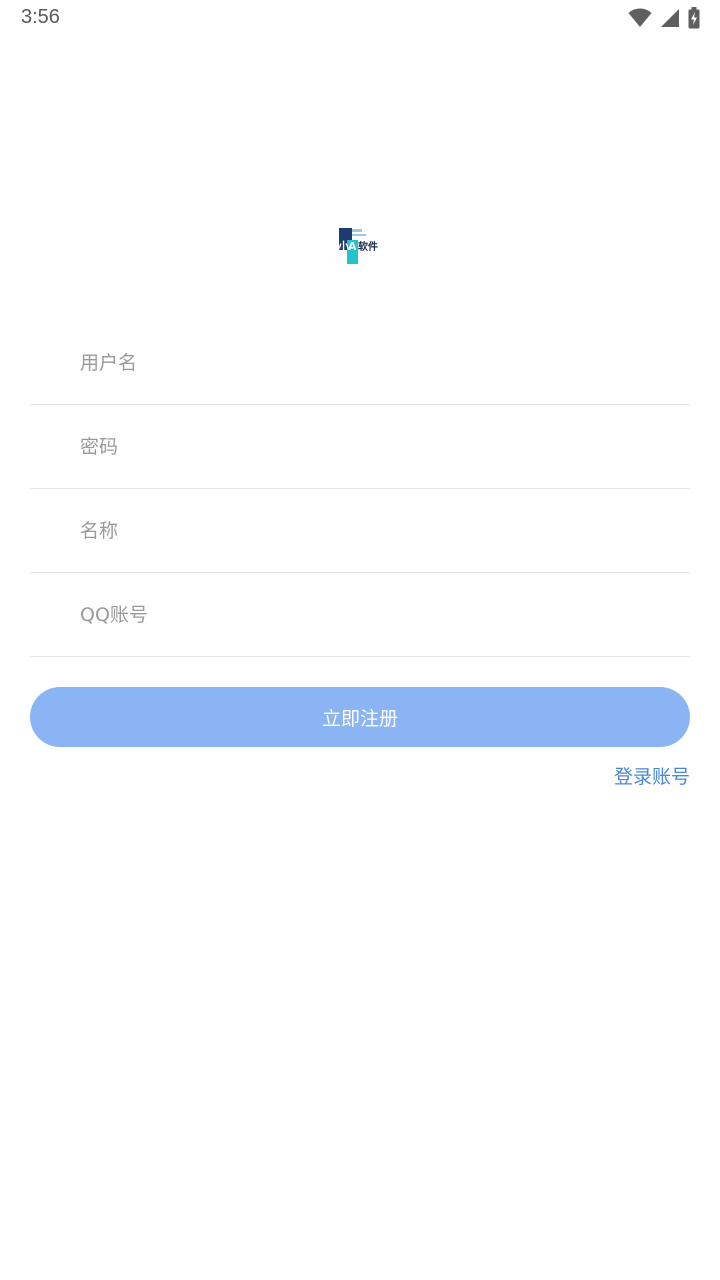  What do you see at coordinates (375, 615) in the screenshot?
I see `qq-input` at bounding box center [375, 615].